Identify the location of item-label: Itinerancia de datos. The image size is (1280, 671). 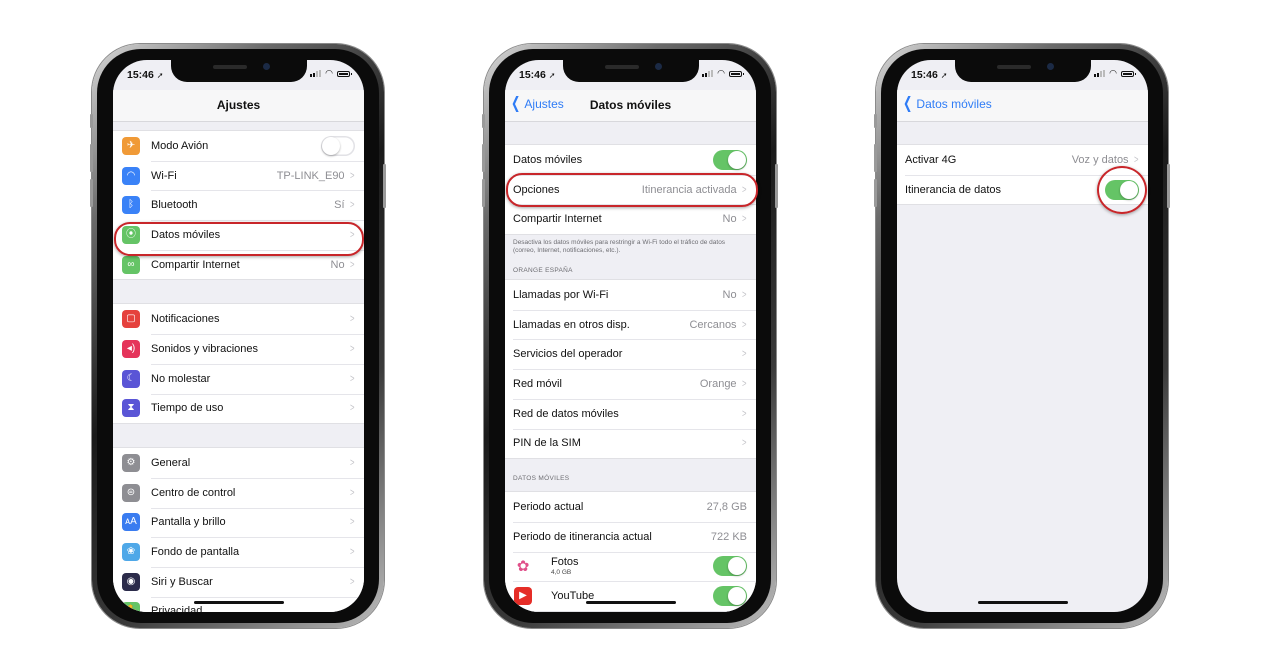
(953, 189).